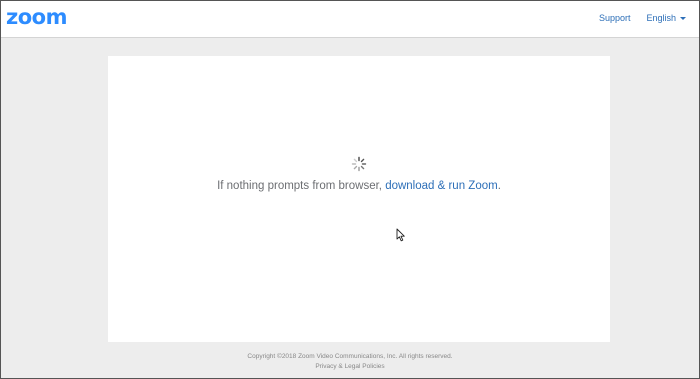 The width and height of the screenshot is (700, 379). I want to click on language-dropdown: English, so click(666, 18).